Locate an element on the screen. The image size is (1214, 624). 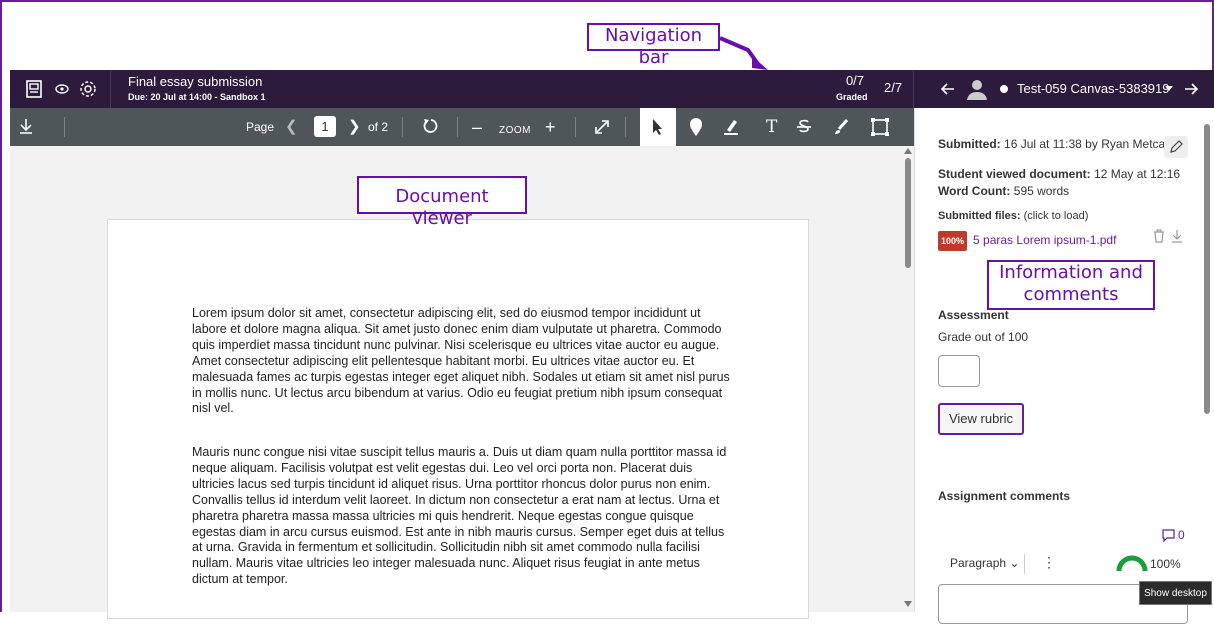
submission-position: 2/7 is located at coordinates (893, 87).